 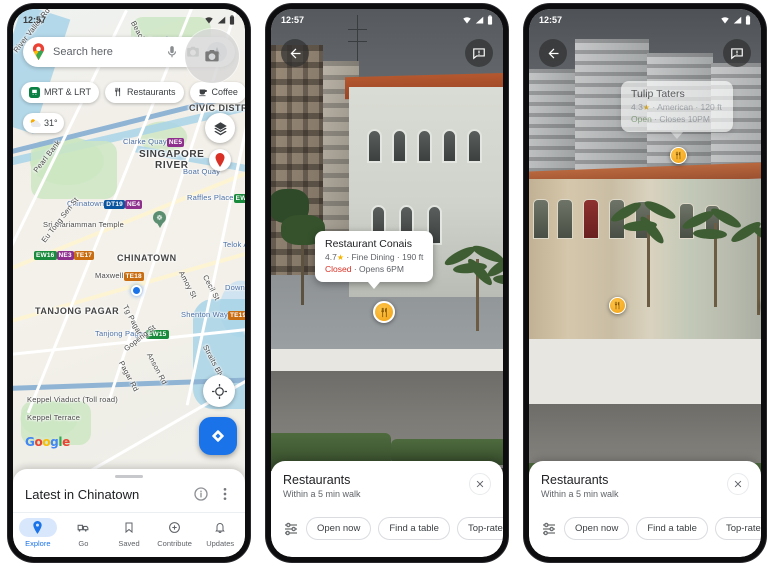 I want to click on chip-label: Open now, so click(x=339, y=528).